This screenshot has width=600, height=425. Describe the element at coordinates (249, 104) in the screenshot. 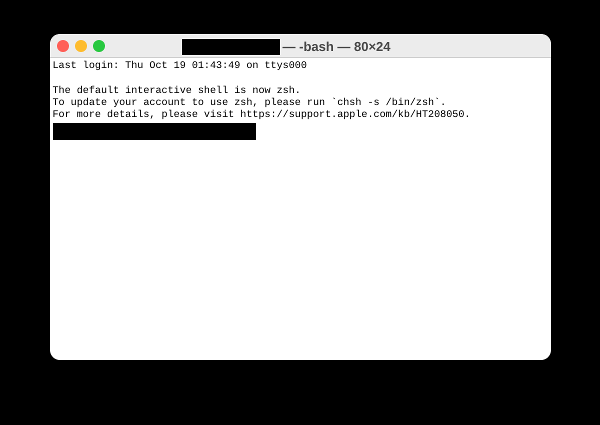

I see `terminal-line: To update your account to use zsh, please run `chsh -s /bin/zsh`.` at that location.